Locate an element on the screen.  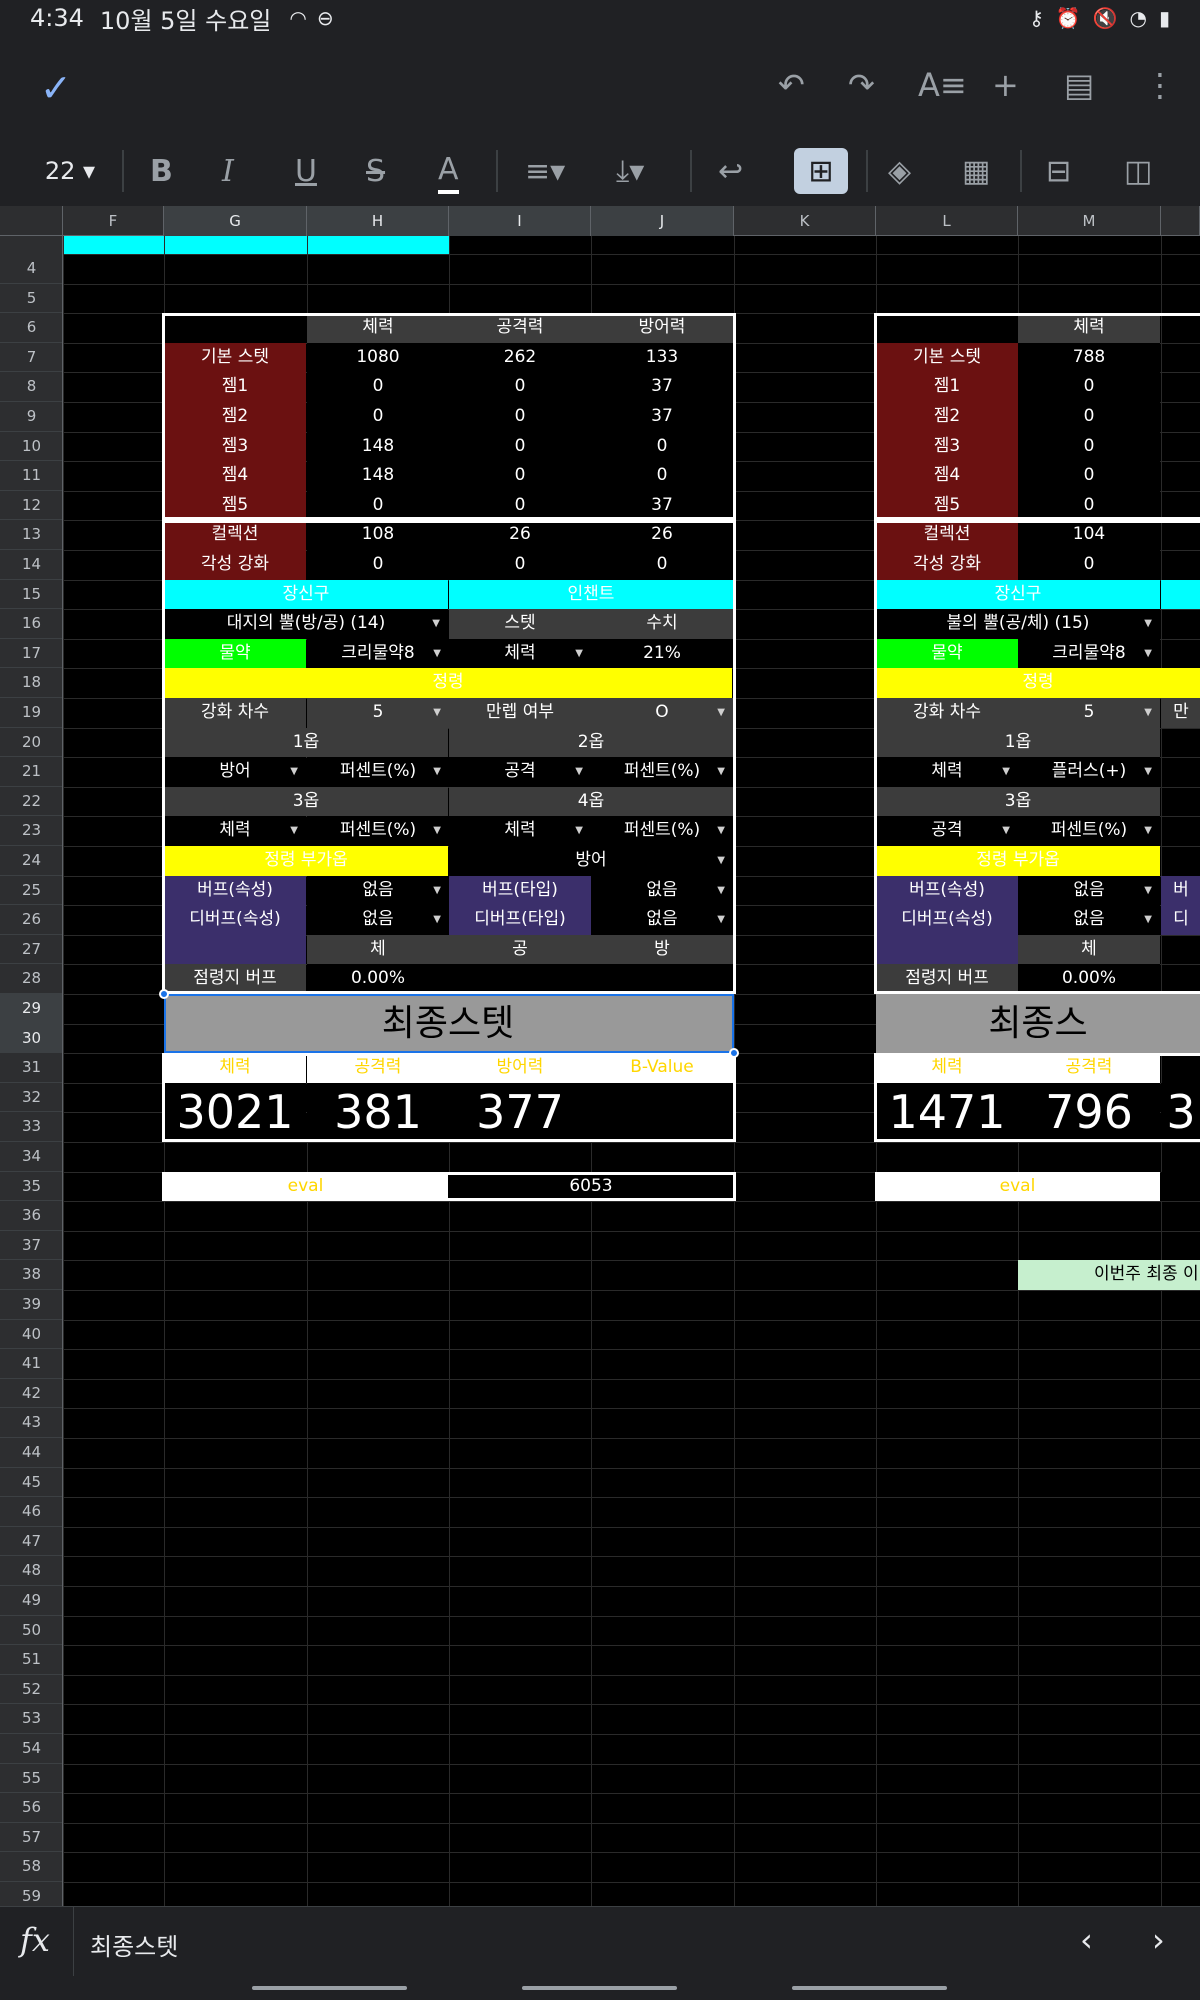
row-header-8: 8 is located at coordinates (31, 387).